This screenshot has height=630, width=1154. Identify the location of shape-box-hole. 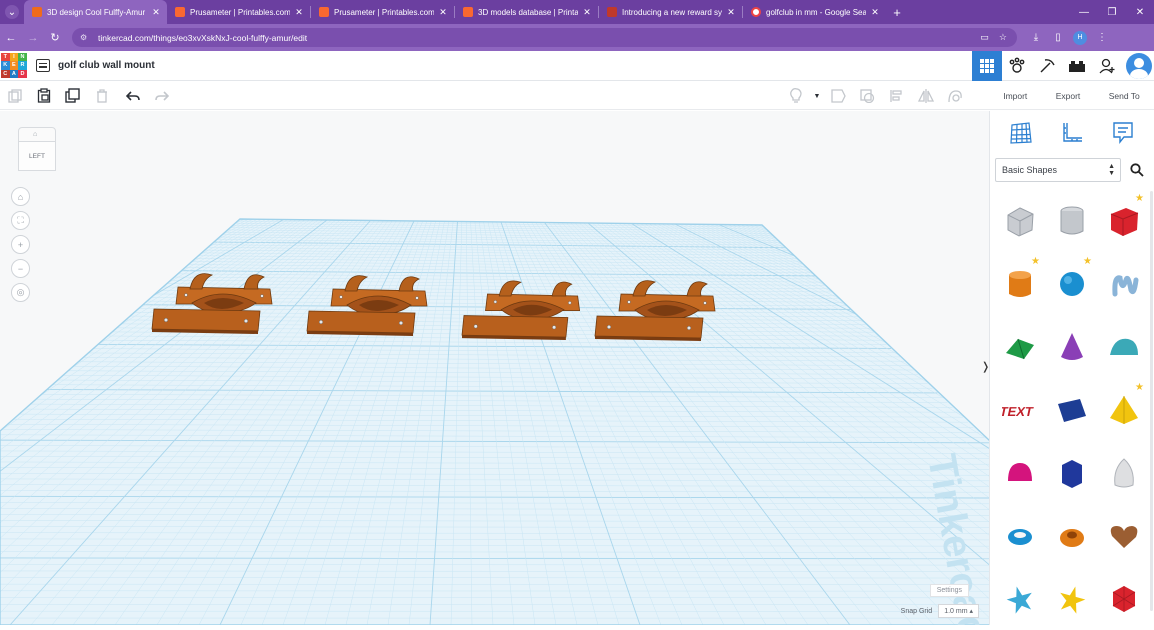
(1020, 220).